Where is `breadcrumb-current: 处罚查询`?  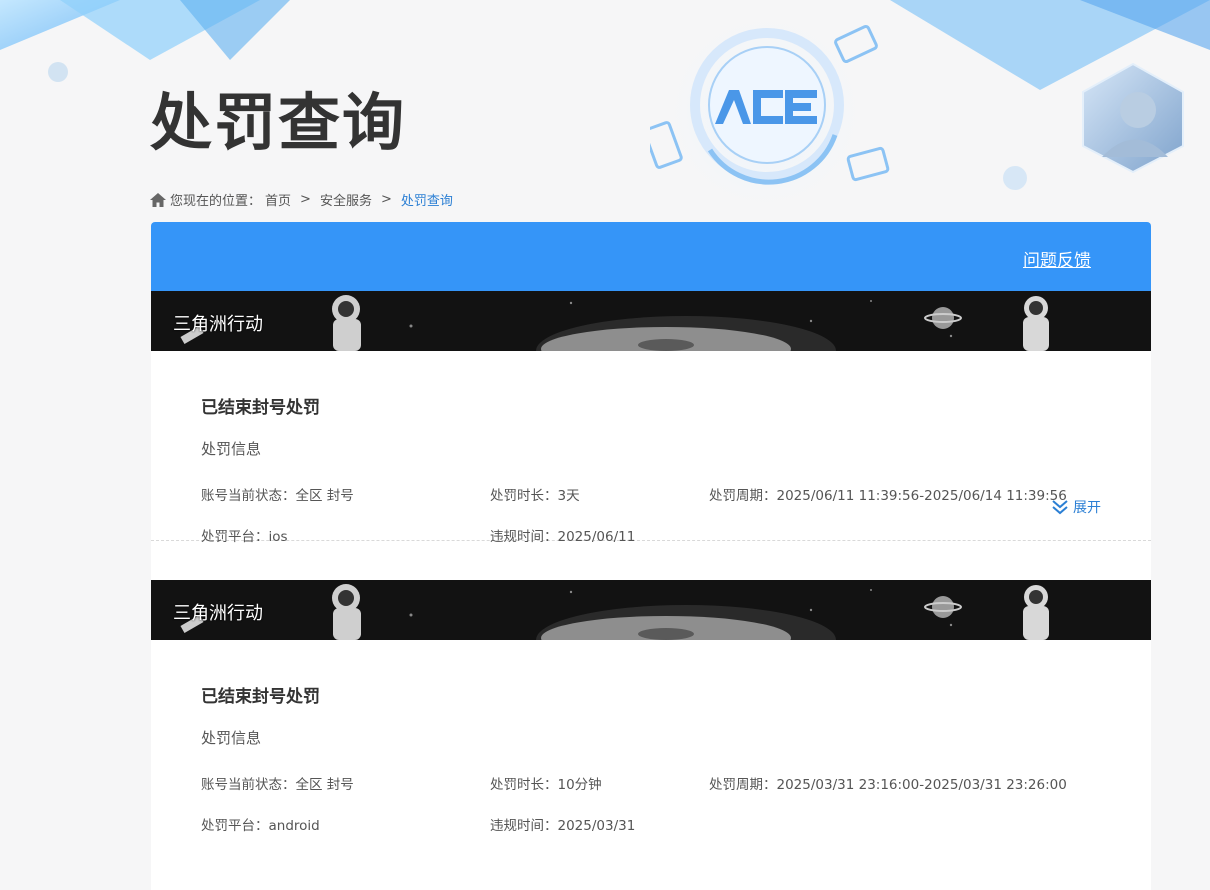
breadcrumb-current: 处罚查询 is located at coordinates (427, 199).